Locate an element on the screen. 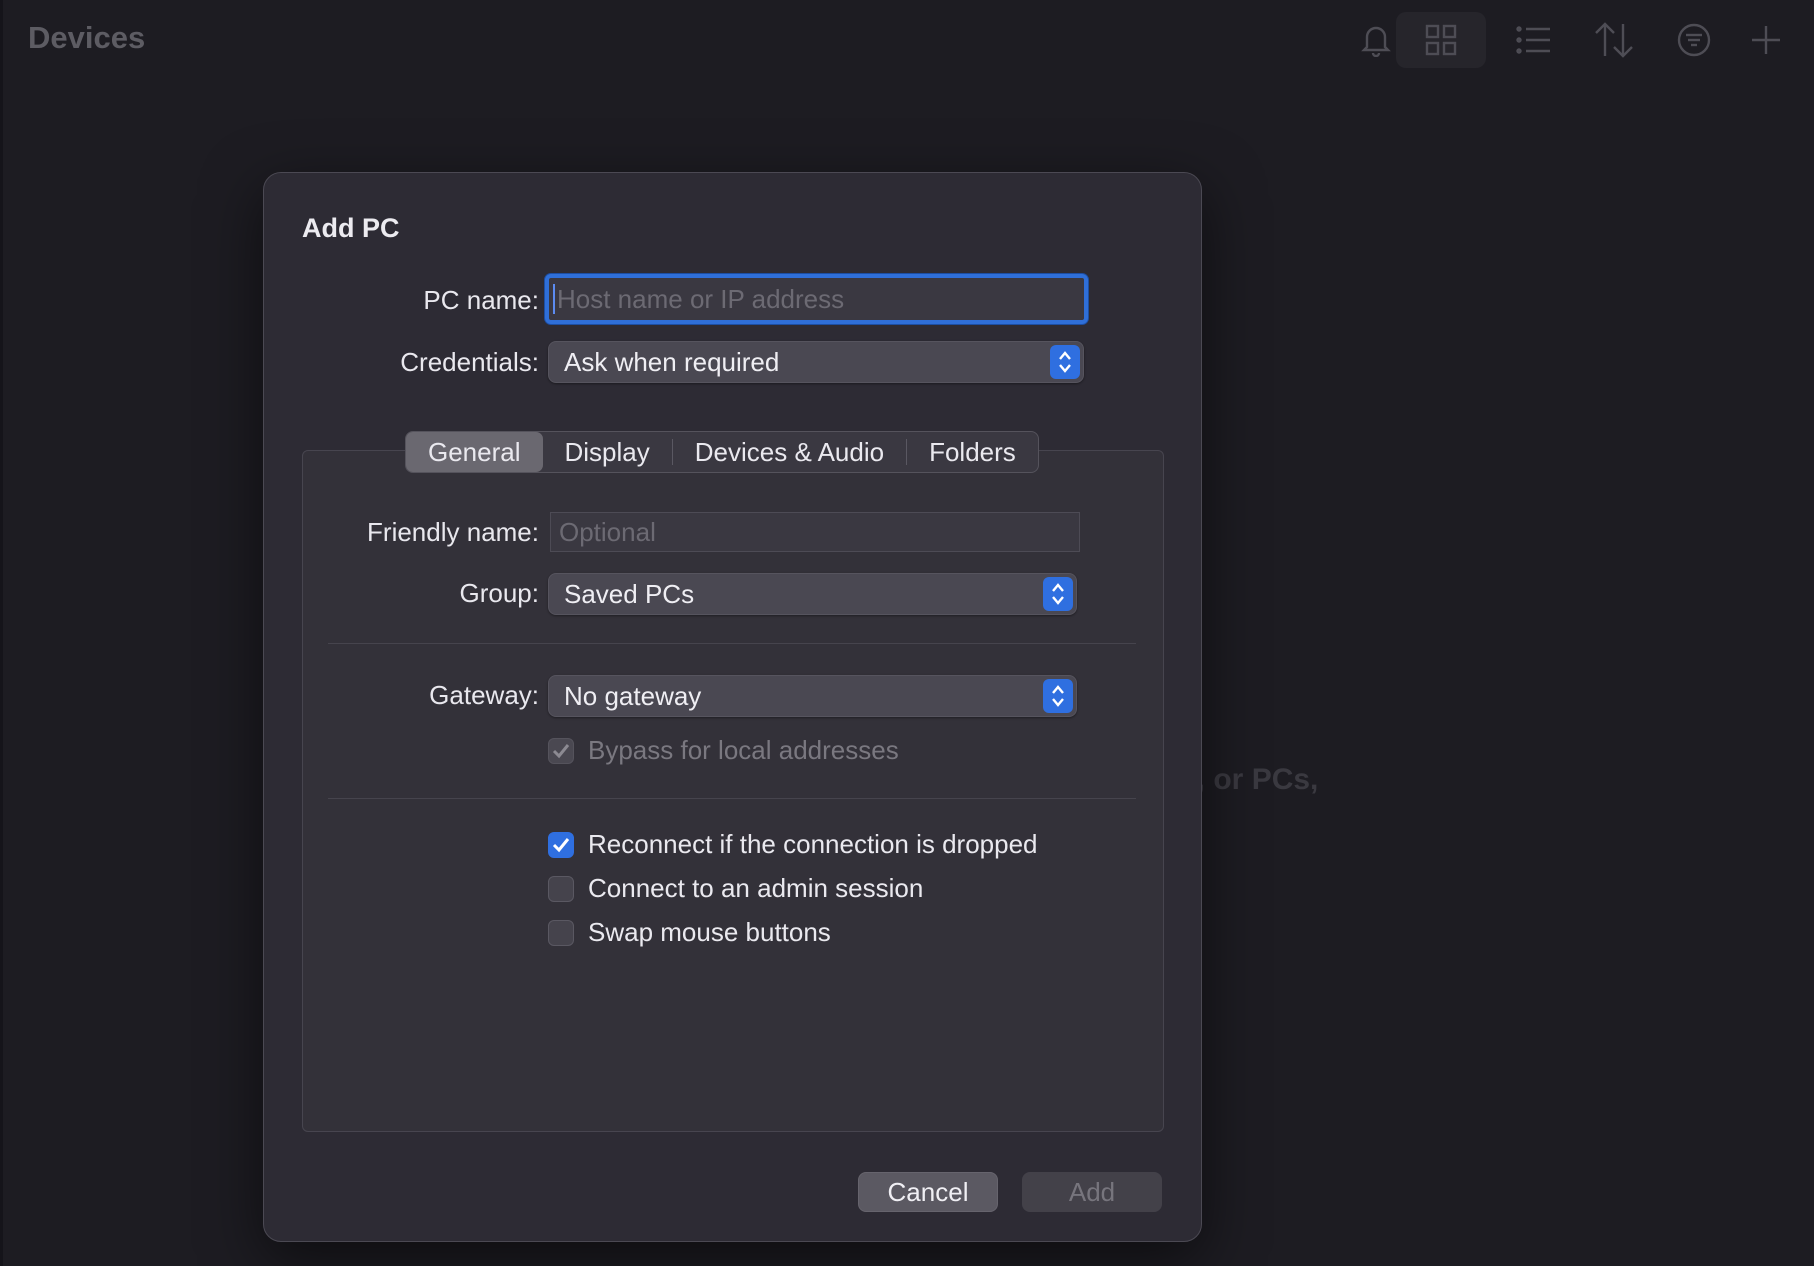 The width and height of the screenshot is (1814, 1266). empty-state-line: r. is located at coordinates (1280, 818).